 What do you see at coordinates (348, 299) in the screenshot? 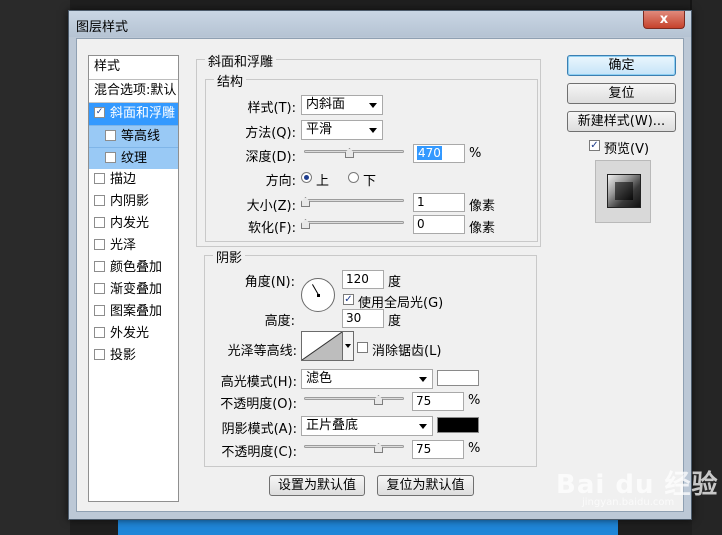
I see `global-light-checkbox: ✓` at bounding box center [348, 299].